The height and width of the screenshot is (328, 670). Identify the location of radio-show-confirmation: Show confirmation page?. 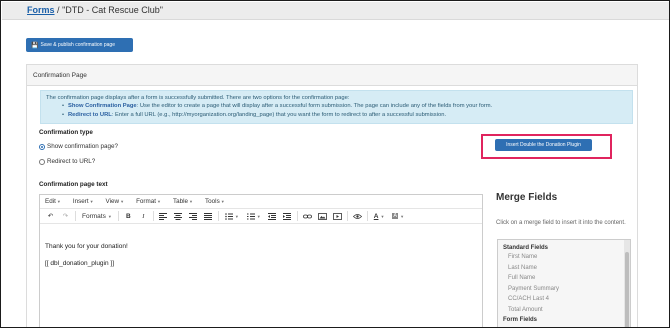
(78, 146).